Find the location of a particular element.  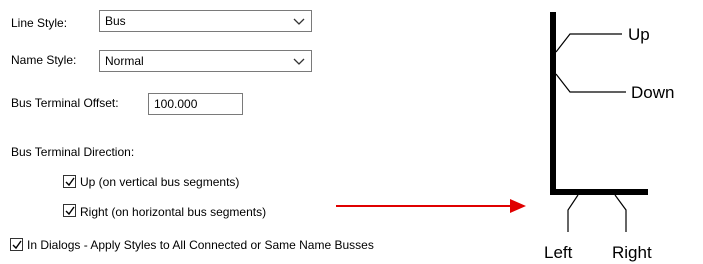

up-checkbox-label: Up (on vertical bus segments) is located at coordinates (159, 182).